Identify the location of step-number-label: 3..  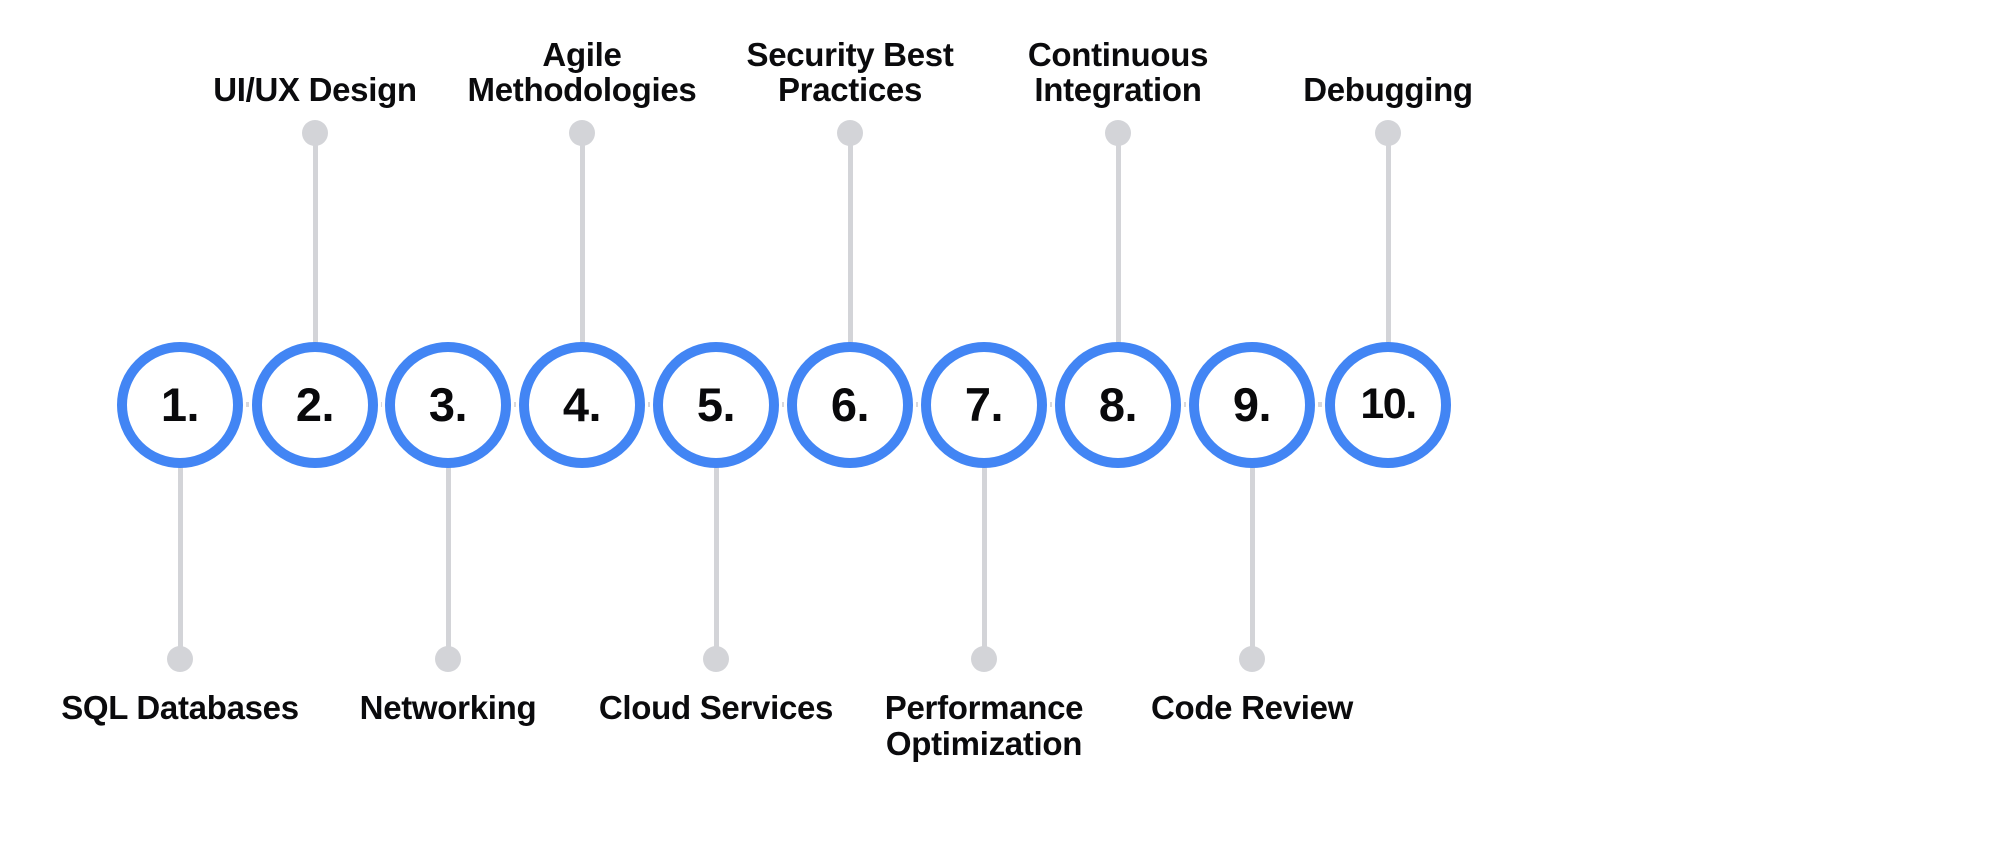
(448, 404).